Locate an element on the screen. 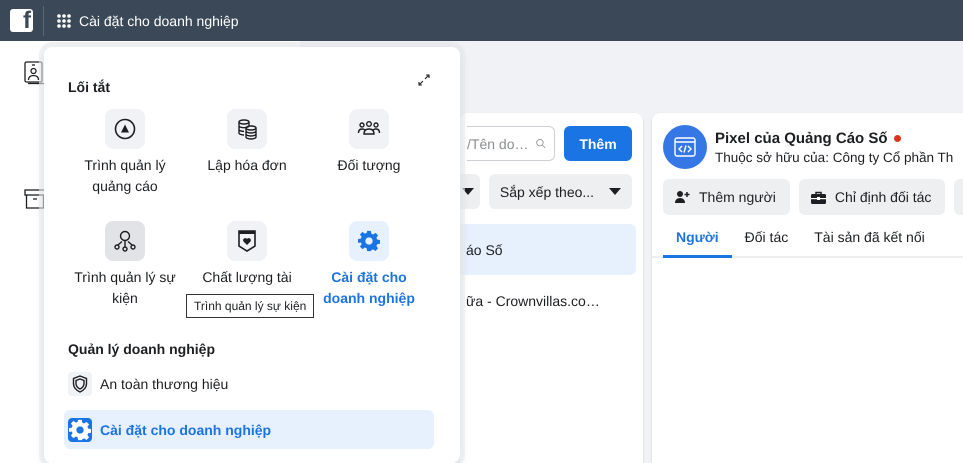 The width and height of the screenshot is (963, 463). archive-box-icon is located at coordinates (35, 199).